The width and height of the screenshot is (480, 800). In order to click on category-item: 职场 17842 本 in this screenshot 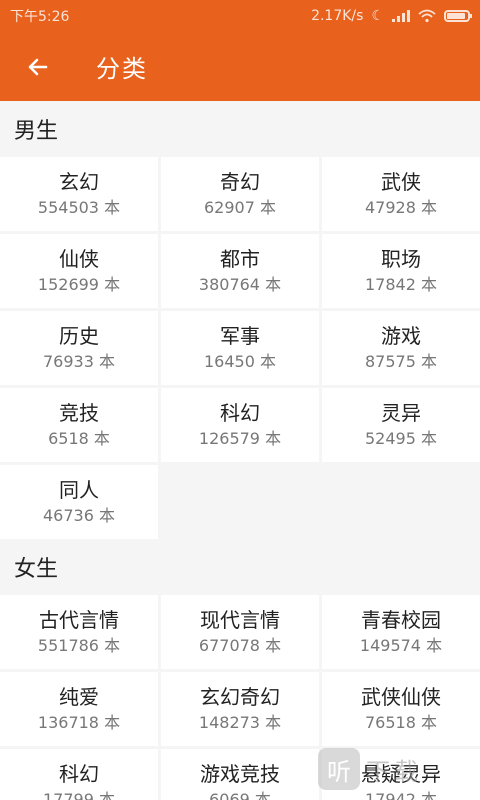, I will do `click(401, 271)`.